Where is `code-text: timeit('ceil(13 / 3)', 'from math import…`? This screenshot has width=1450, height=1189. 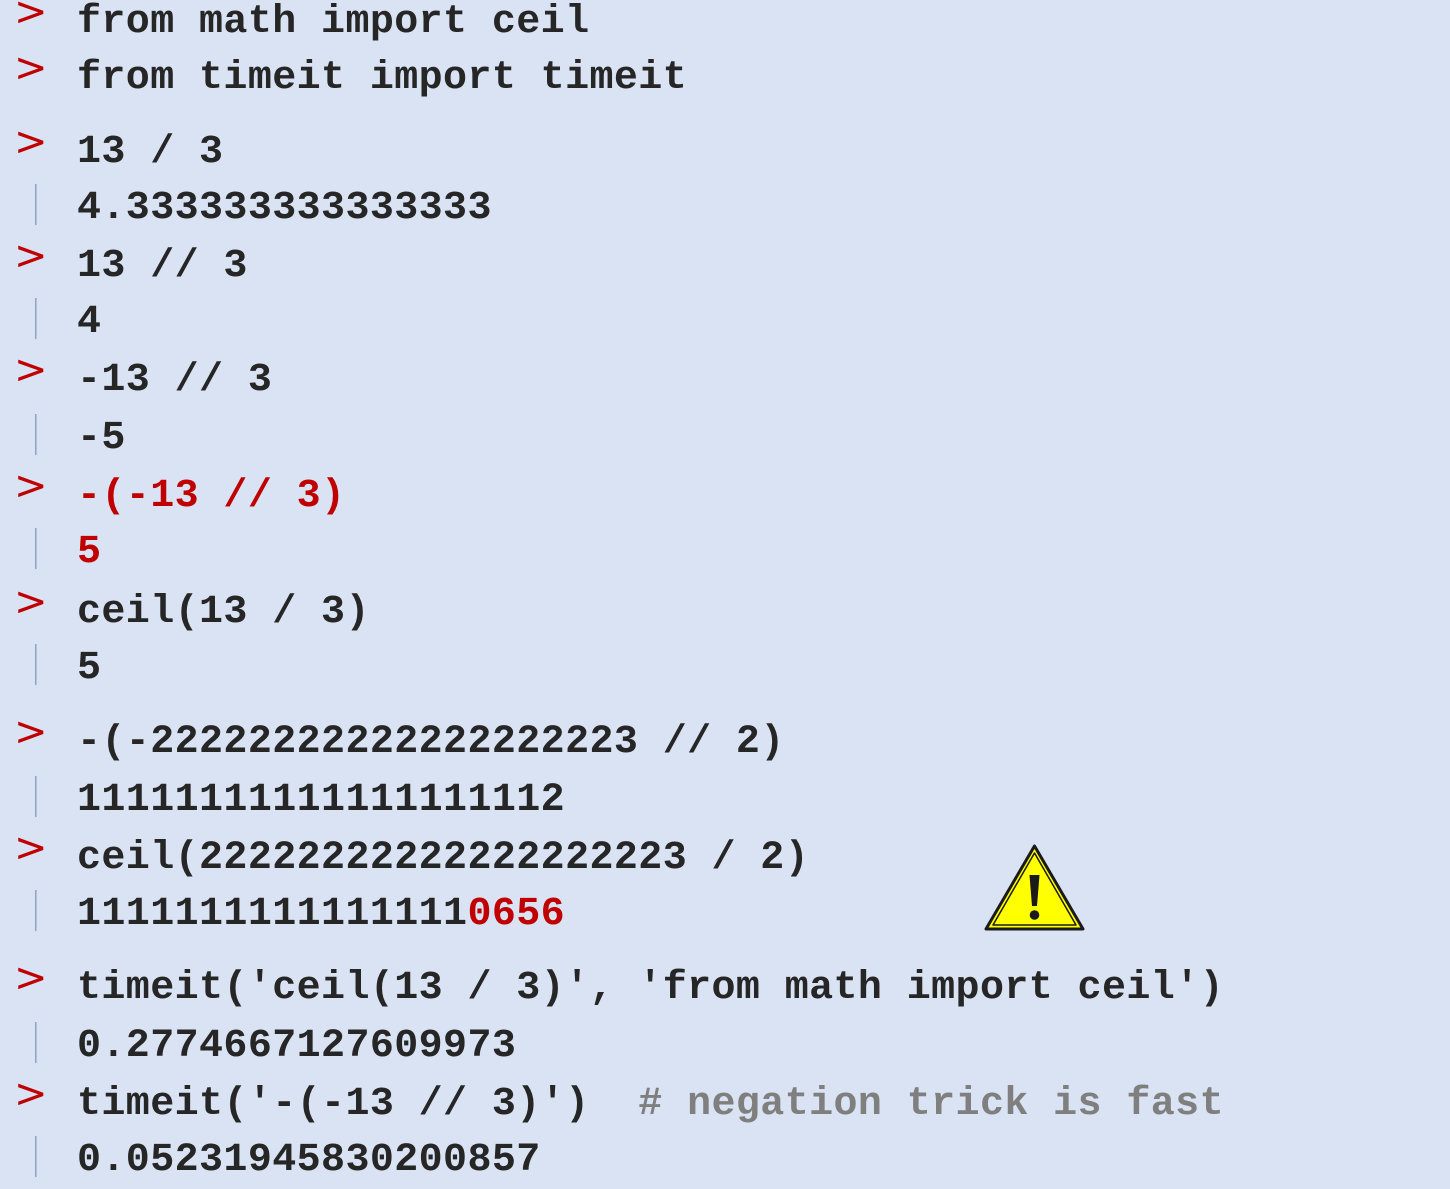
code-text: timeit('ceil(13 / 3)', 'from math import… is located at coordinates (650, 988).